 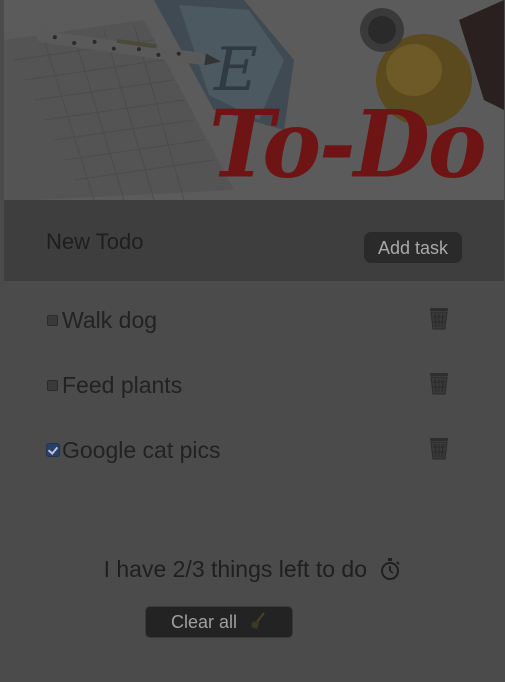 What do you see at coordinates (122, 385) in the screenshot?
I see `task-label: Feed plants` at bounding box center [122, 385].